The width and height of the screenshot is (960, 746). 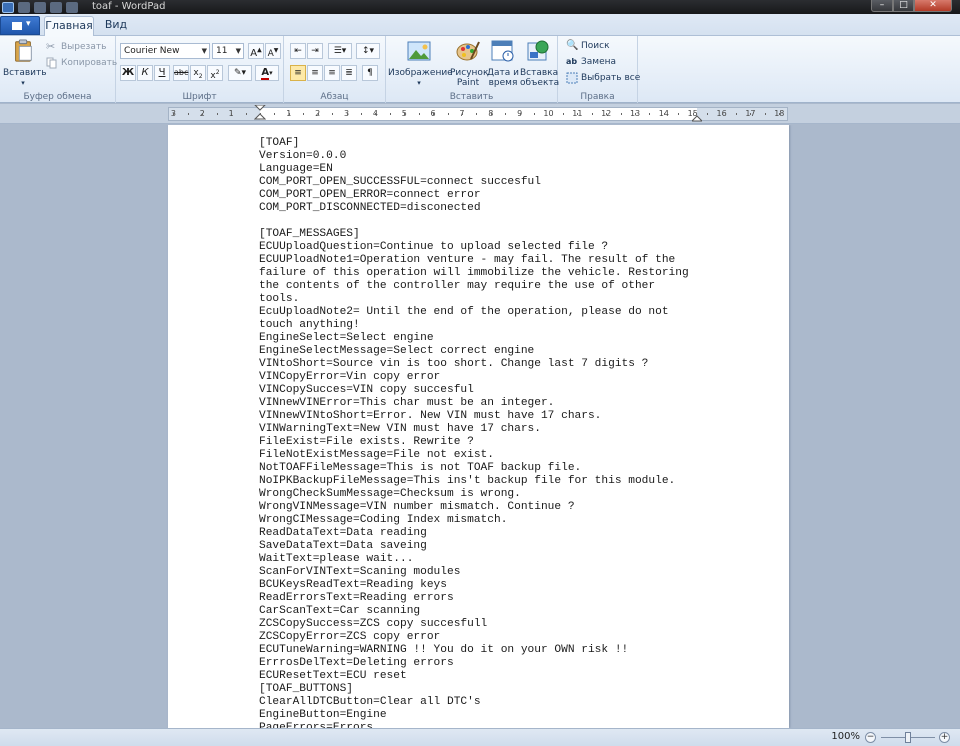 I want to click on bold-button: Ж, so click(x=128, y=73).